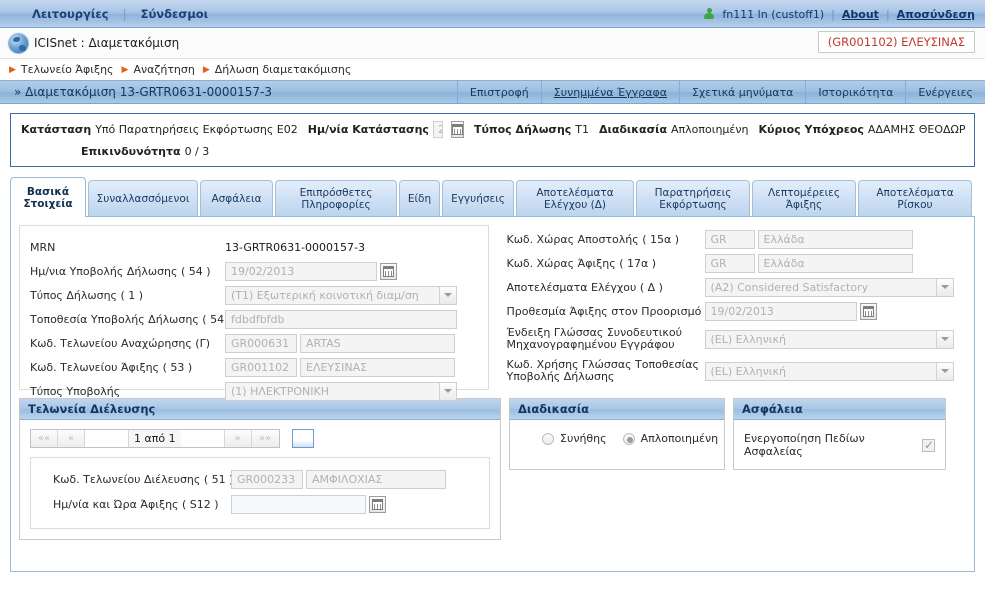 The height and width of the screenshot is (611, 985). I want to click on arrival-datetime-input, so click(298, 504).